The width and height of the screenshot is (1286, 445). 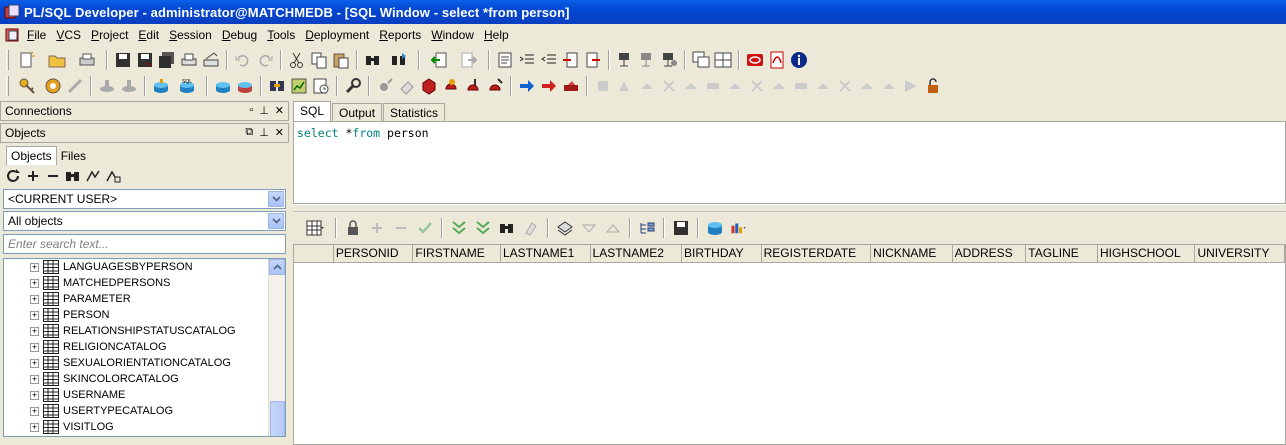 I want to click on filter-edit-icon, so click(x=113, y=176).